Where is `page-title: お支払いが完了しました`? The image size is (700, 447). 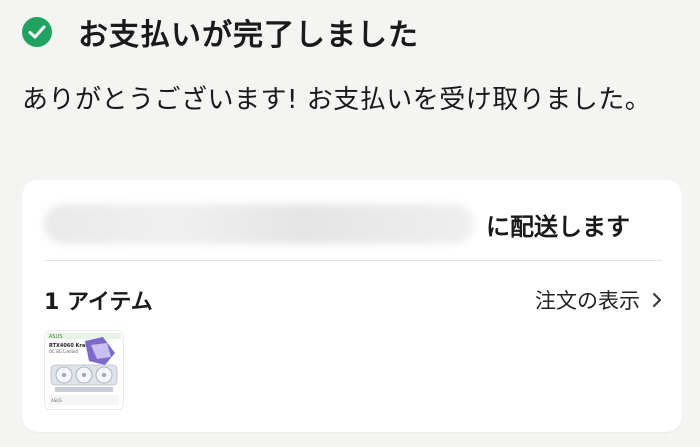 page-title: お支払いが完了しました is located at coordinates (248, 35).